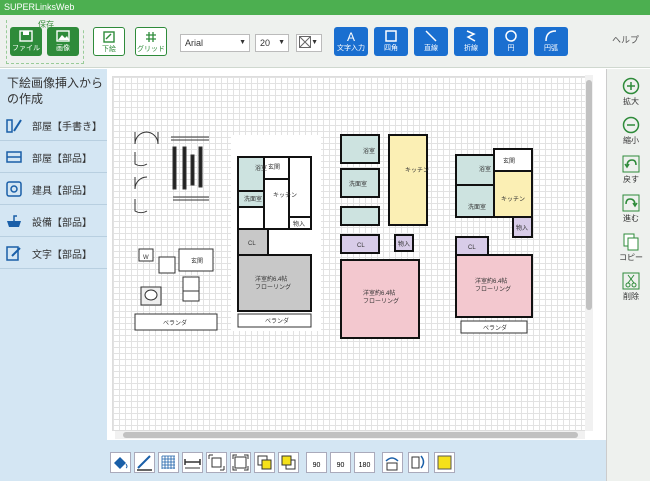 The width and height of the screenshot is (650, 481). I want to click on flip-horizontal-button, so click(418, 462).